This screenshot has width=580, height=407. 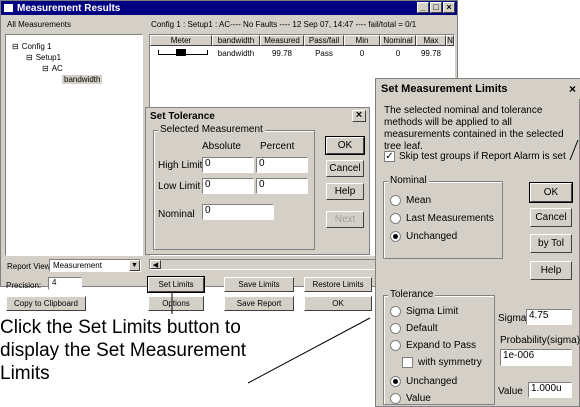 I want to click on callout-line-dialog, so click(x=309, y=350).